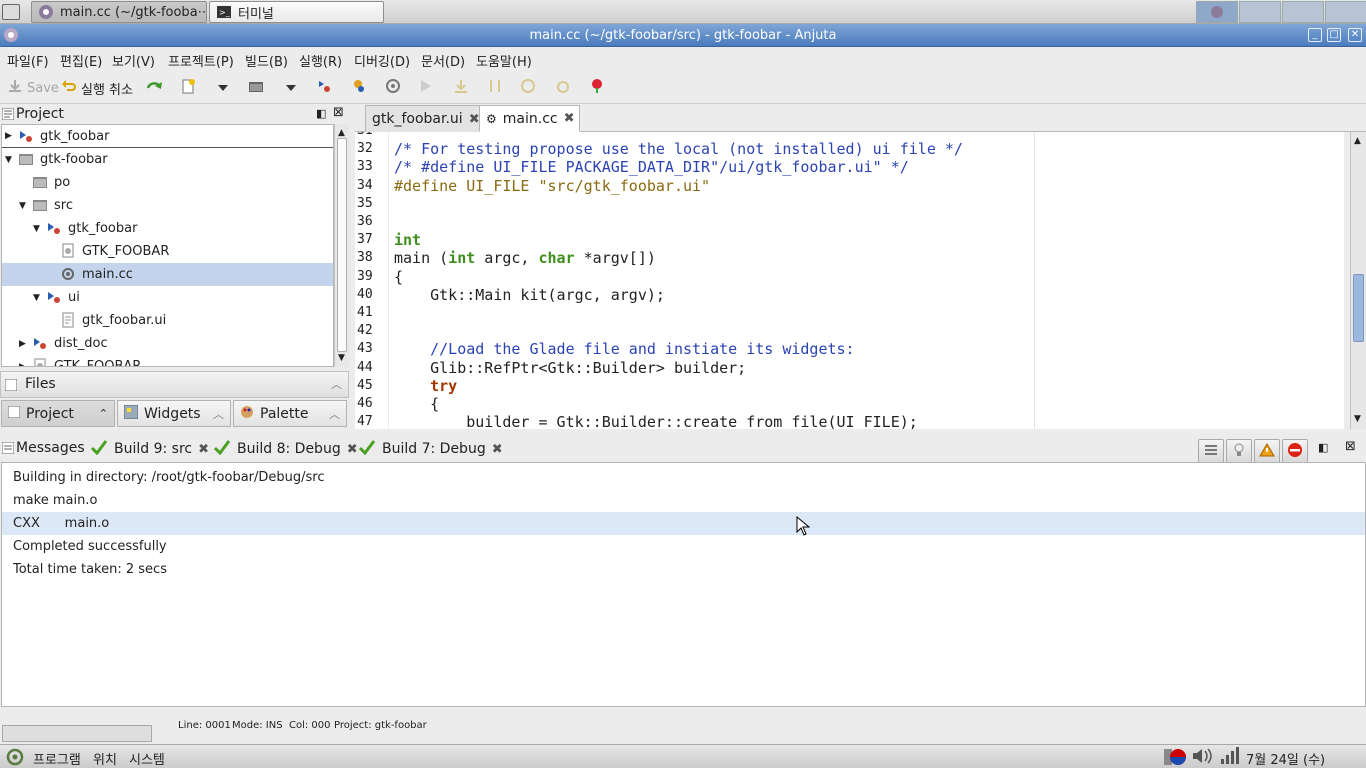 This screenshot has width=1366, height=768. What do you see at coordinates (188, 88) in the screenshot?
I see `new-file-button` at bounding box center [188, 88].